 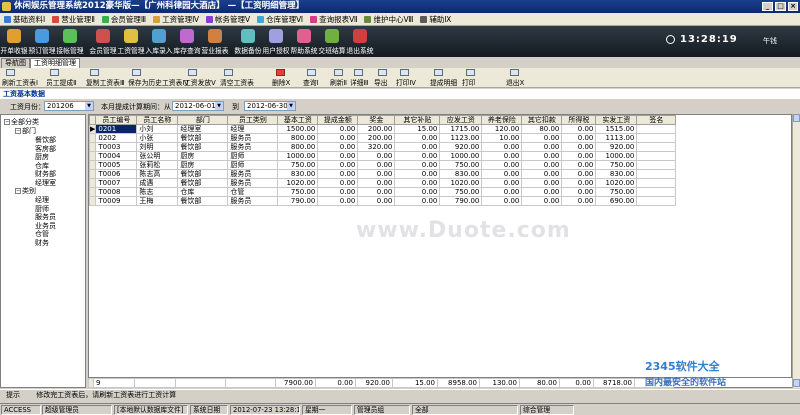 I want to click on tree-node-dept: − 部门, so click(x=25, y=131).